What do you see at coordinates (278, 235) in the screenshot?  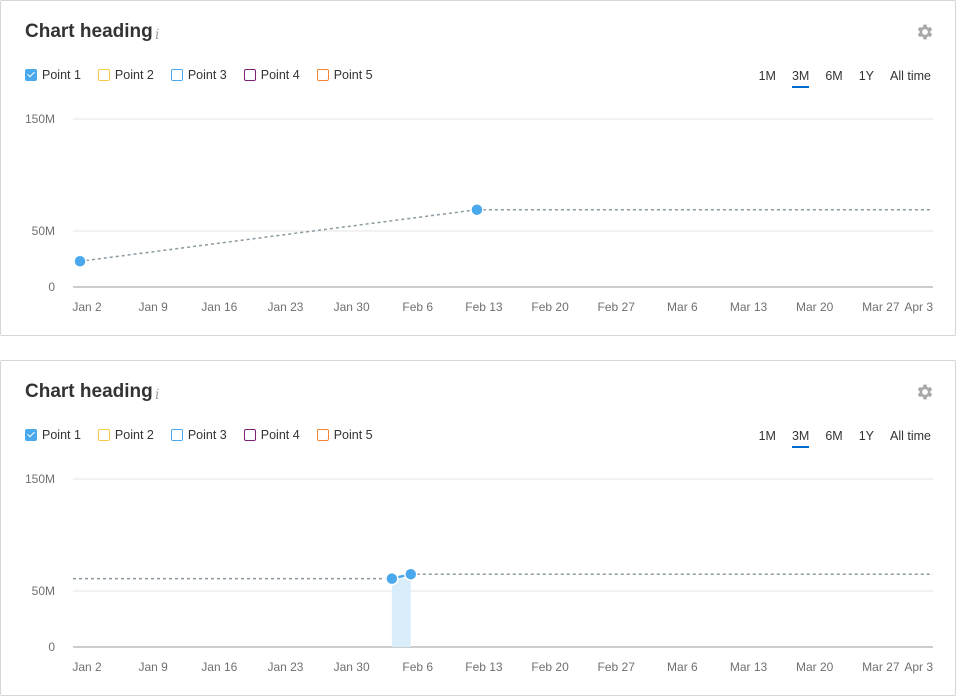 I see `series-line` at bounding box center [278, 235].